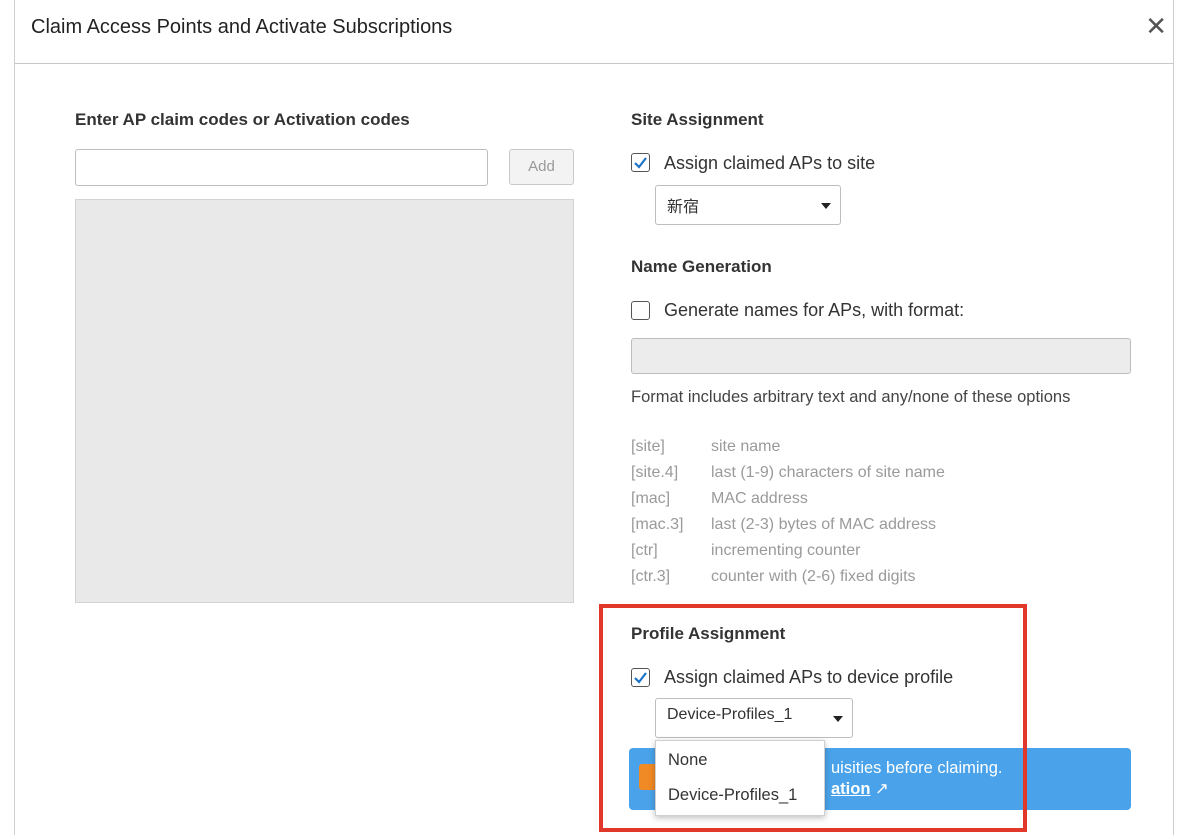 Image resolution: width=1183 pixels, height=835 pixels. What do you see at coordinates (748, 205) in the screenshot?
I see `site-select: 新宿` at bounding box center [748, 205].